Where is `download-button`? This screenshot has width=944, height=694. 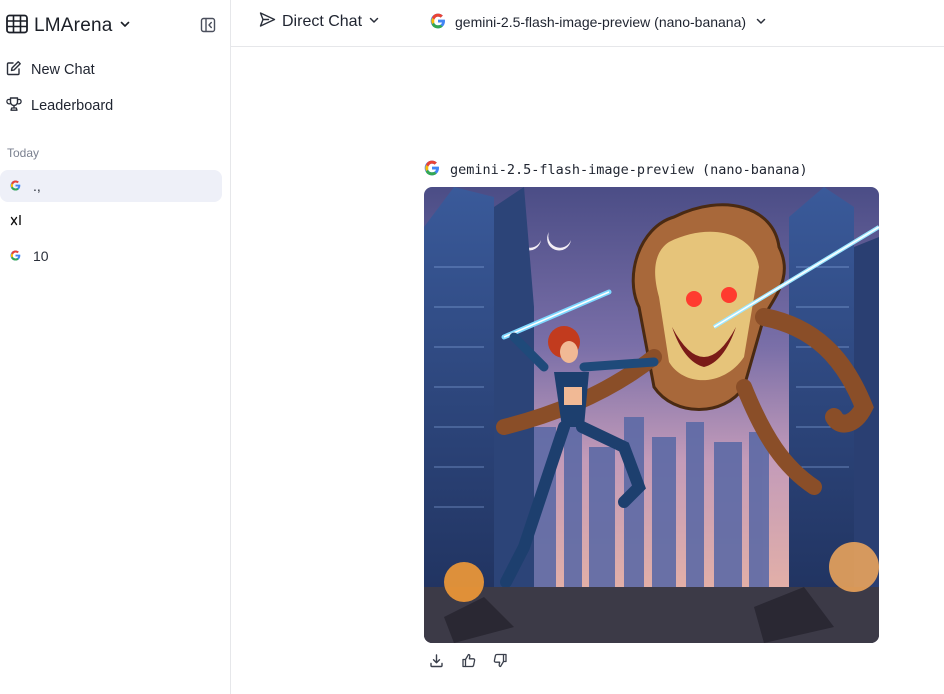
download-button is located at coordinates (436, 663).